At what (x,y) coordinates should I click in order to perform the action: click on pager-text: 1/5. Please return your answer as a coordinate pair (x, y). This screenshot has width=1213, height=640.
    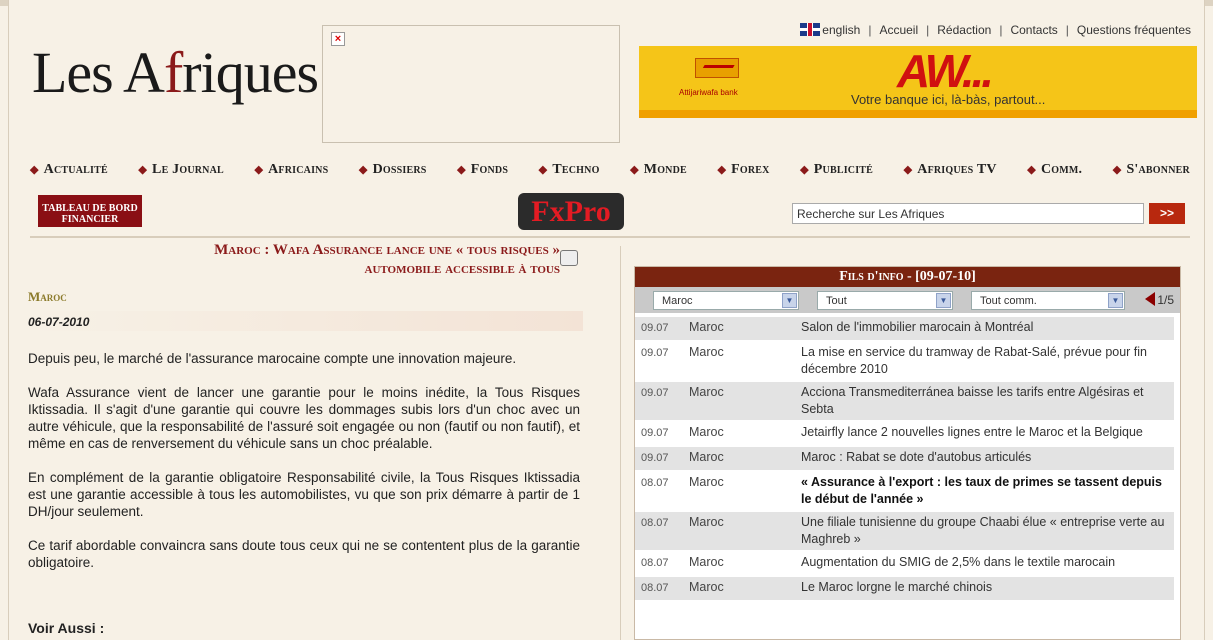
    Looking at the image, I should click on (1165, 300).